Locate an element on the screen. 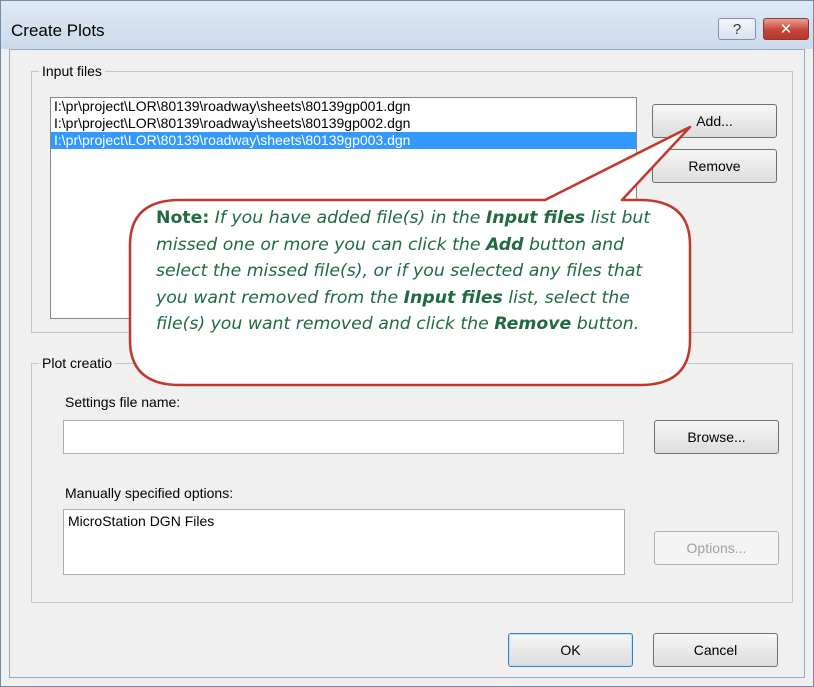 Image resolution: width=814 pixels, height=687 pixels. manual-options-label: Manually specified options: is located at coordinates (149, 493).